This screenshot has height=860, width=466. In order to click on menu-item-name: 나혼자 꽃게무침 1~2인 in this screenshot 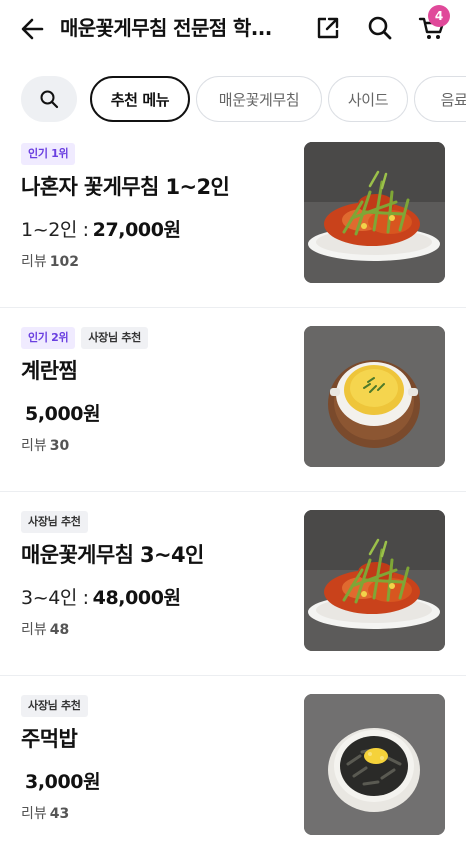, I will do `click(125, 187)`.